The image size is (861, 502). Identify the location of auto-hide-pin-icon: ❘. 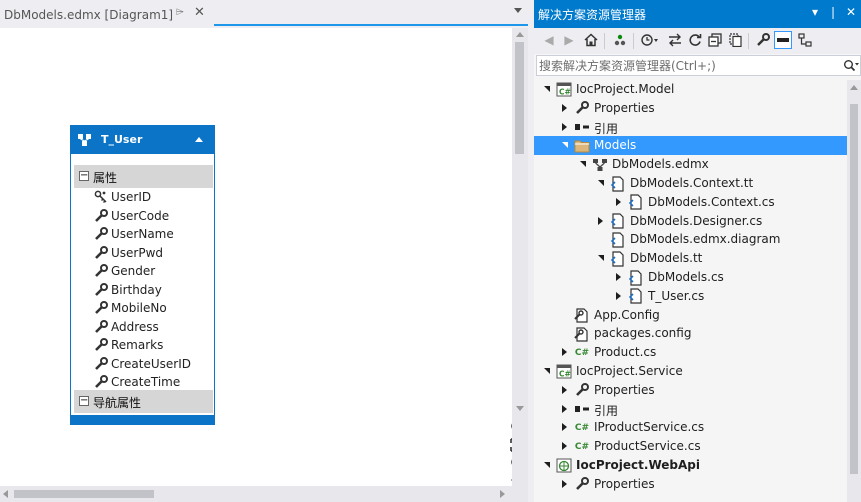
(833, 12).